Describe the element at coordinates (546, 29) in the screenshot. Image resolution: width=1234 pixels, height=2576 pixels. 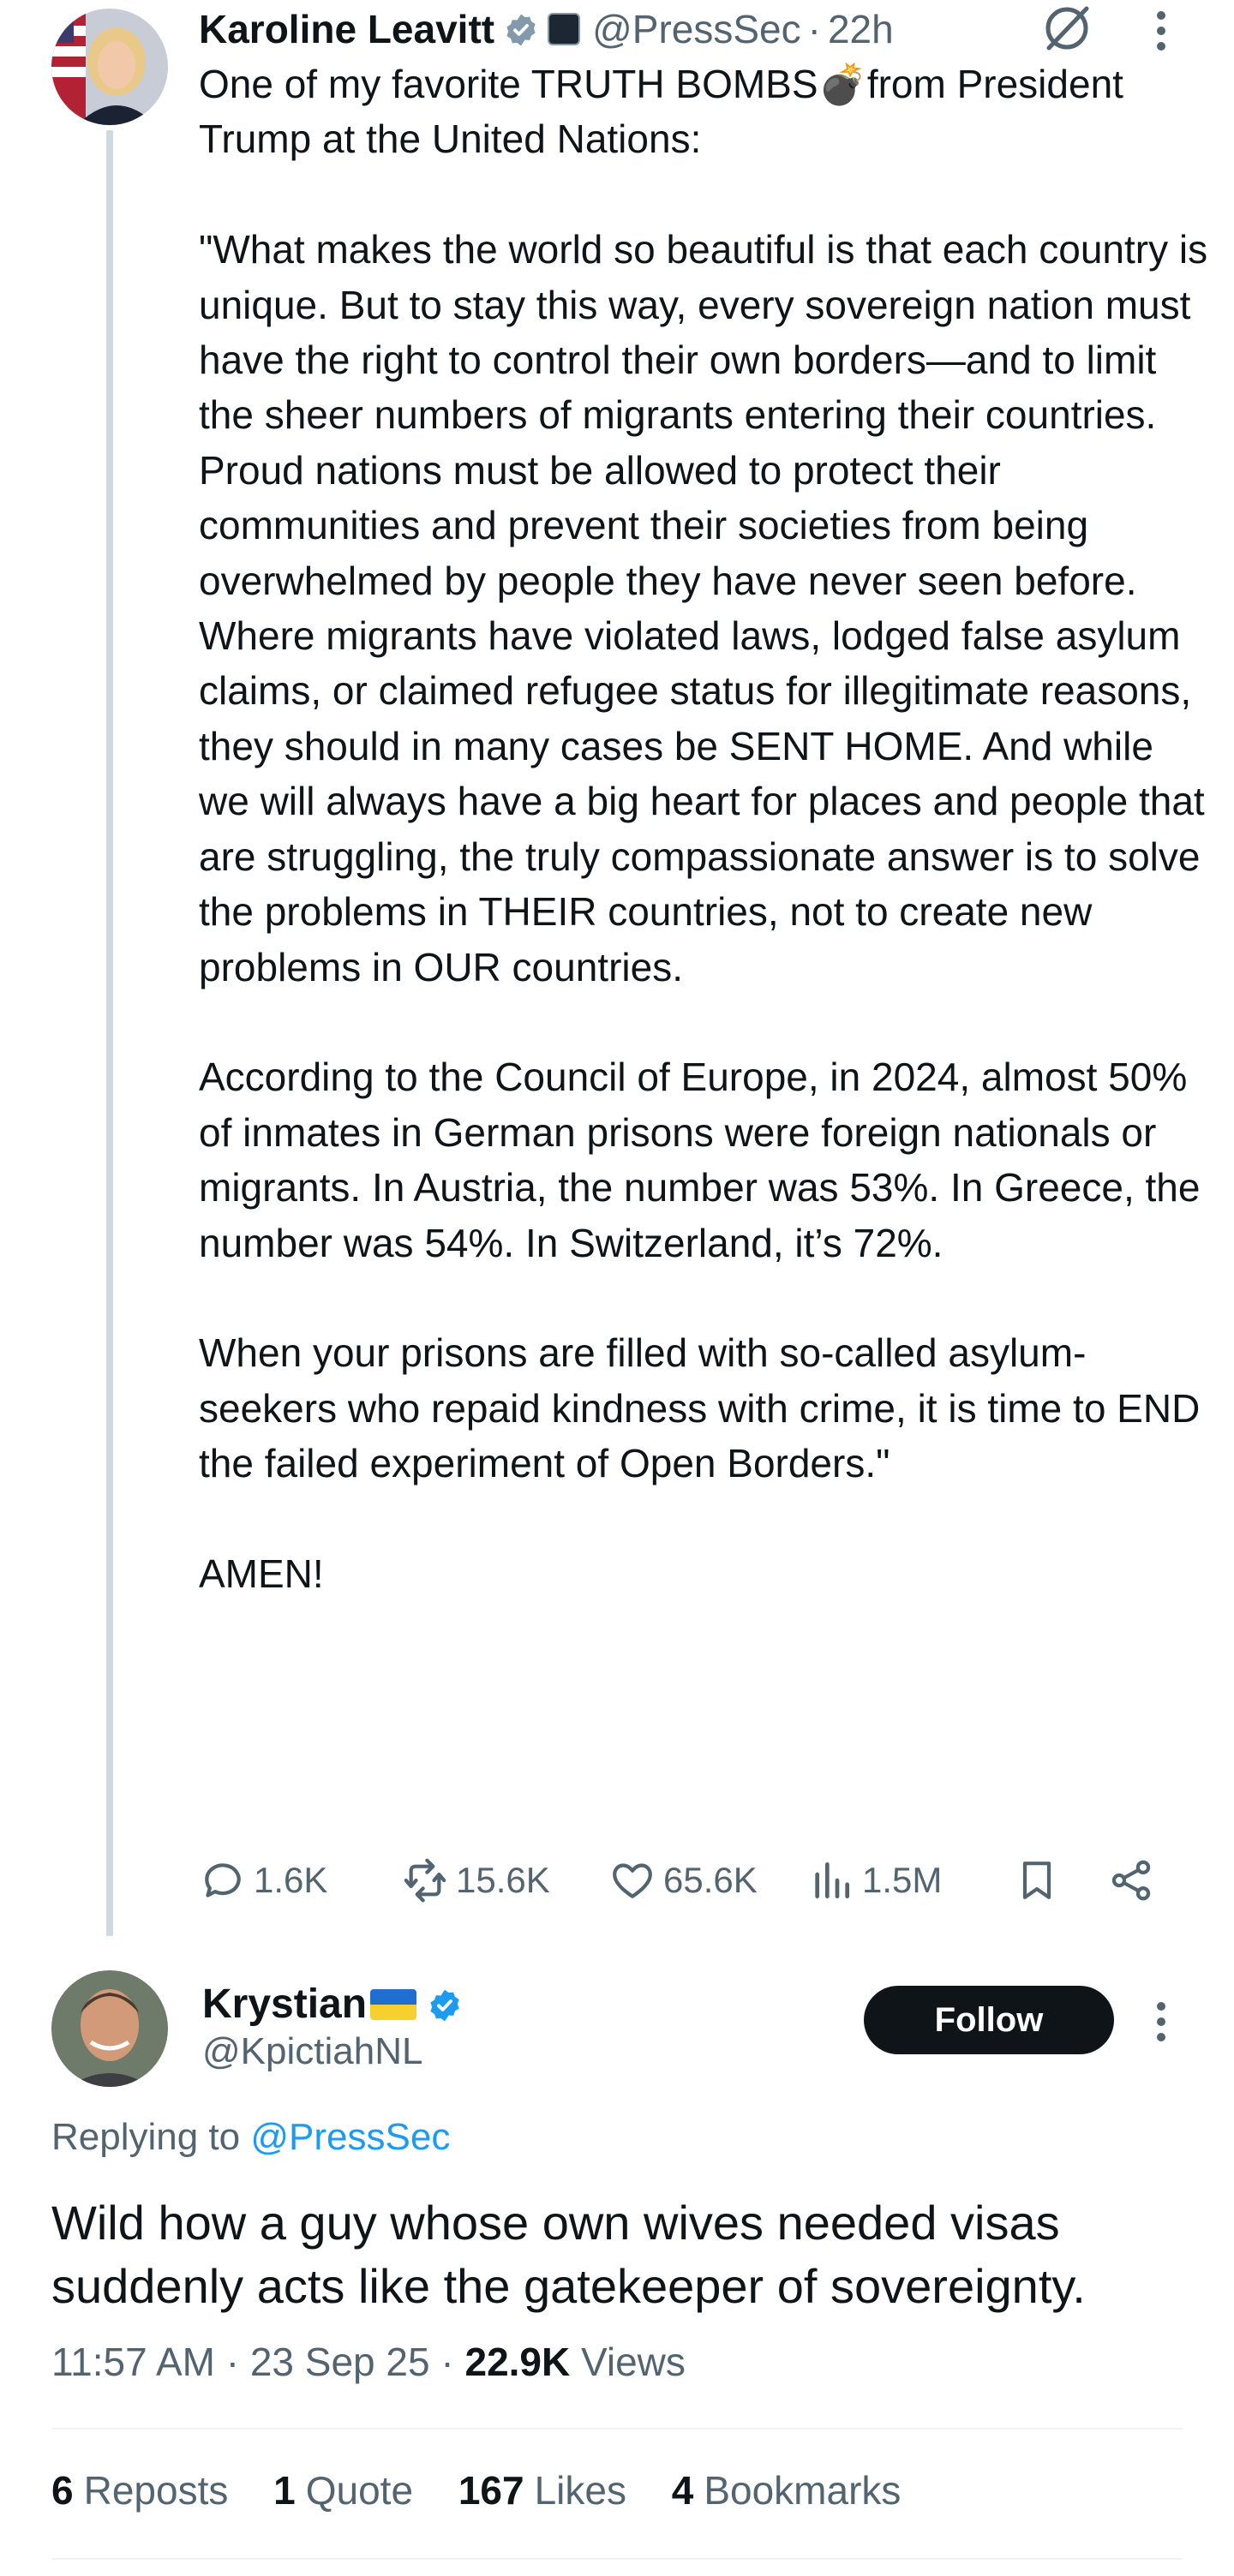
I see `post-header: Karoline Leavitt @PressSec · 22h` at that location.